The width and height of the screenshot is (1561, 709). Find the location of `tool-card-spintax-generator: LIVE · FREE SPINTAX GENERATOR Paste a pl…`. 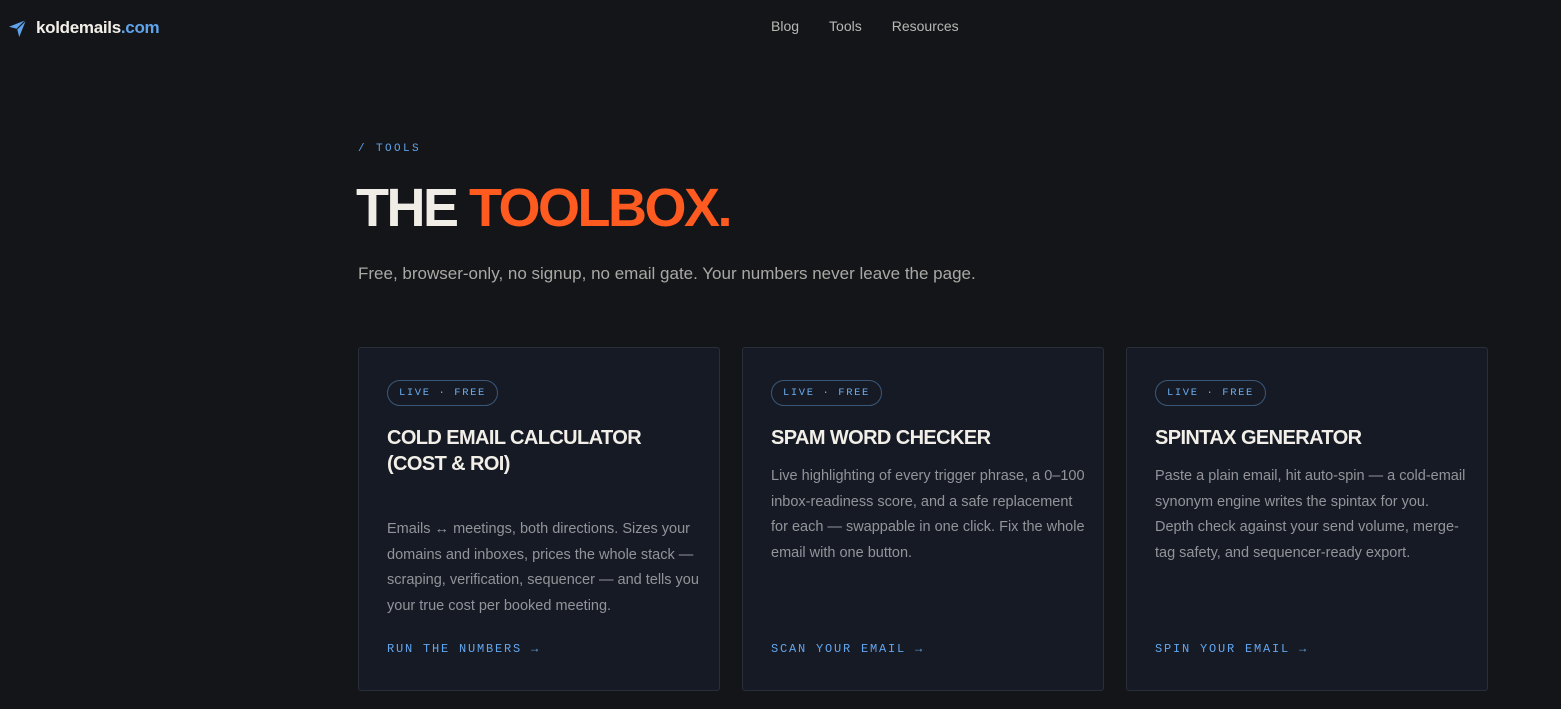

tool-card-spintax-generator: LIVE · FREE SPINTAX GENERATOR Paste a pl… is located at coordinates (1307, 519).